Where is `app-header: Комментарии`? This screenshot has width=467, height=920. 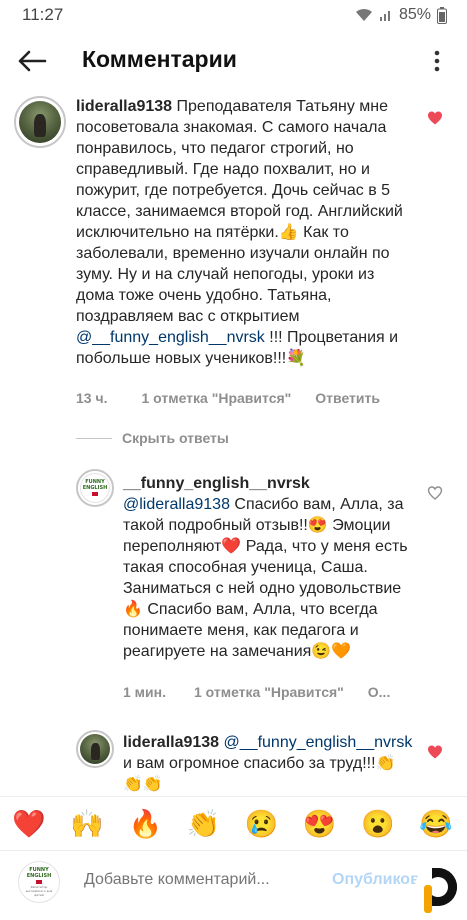
app-header: Комментарии is located at coordinates (233, 61).